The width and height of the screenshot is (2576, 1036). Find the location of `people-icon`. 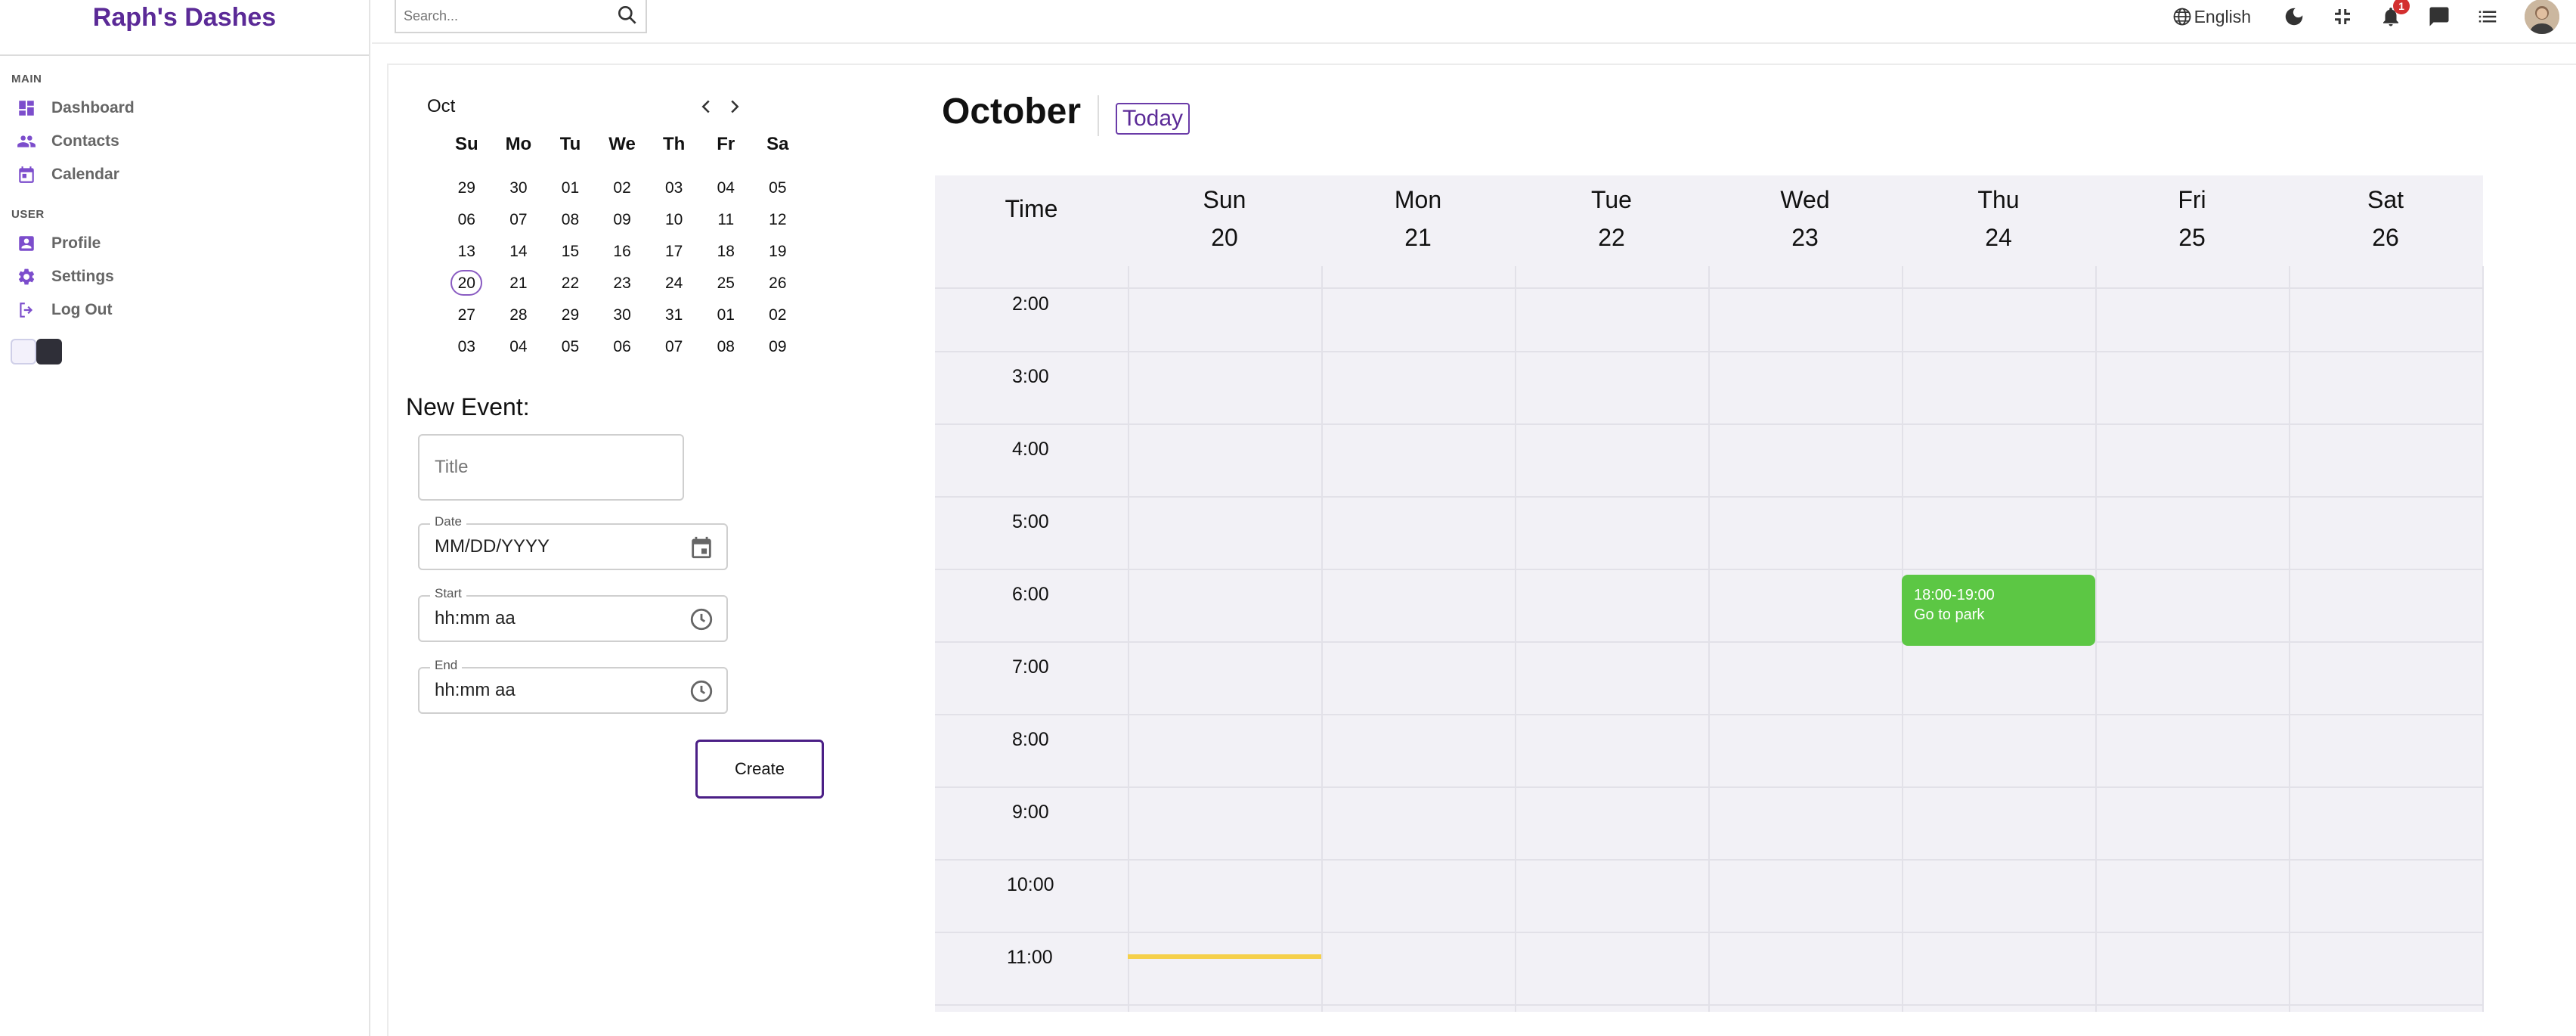

people-icon is located at coordinates (27, 141).